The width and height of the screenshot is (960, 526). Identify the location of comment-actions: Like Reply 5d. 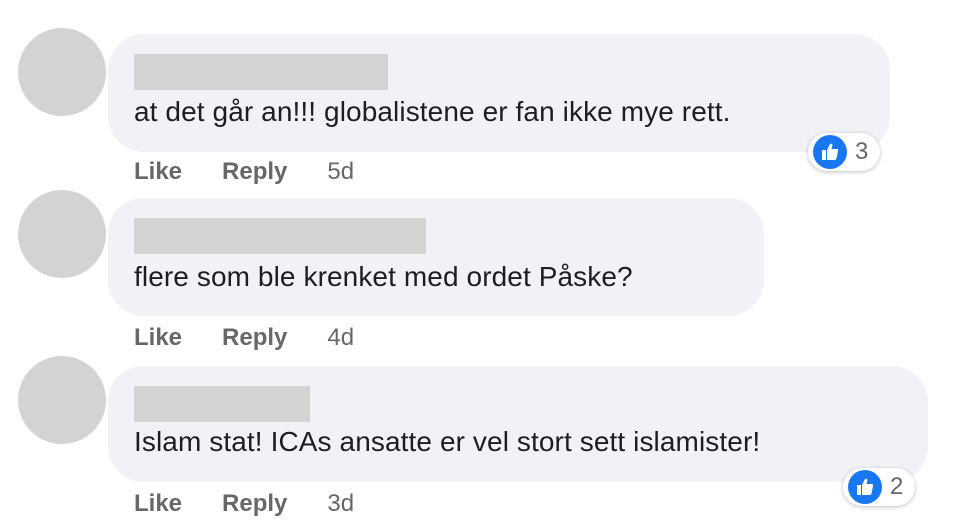
(244, 172).